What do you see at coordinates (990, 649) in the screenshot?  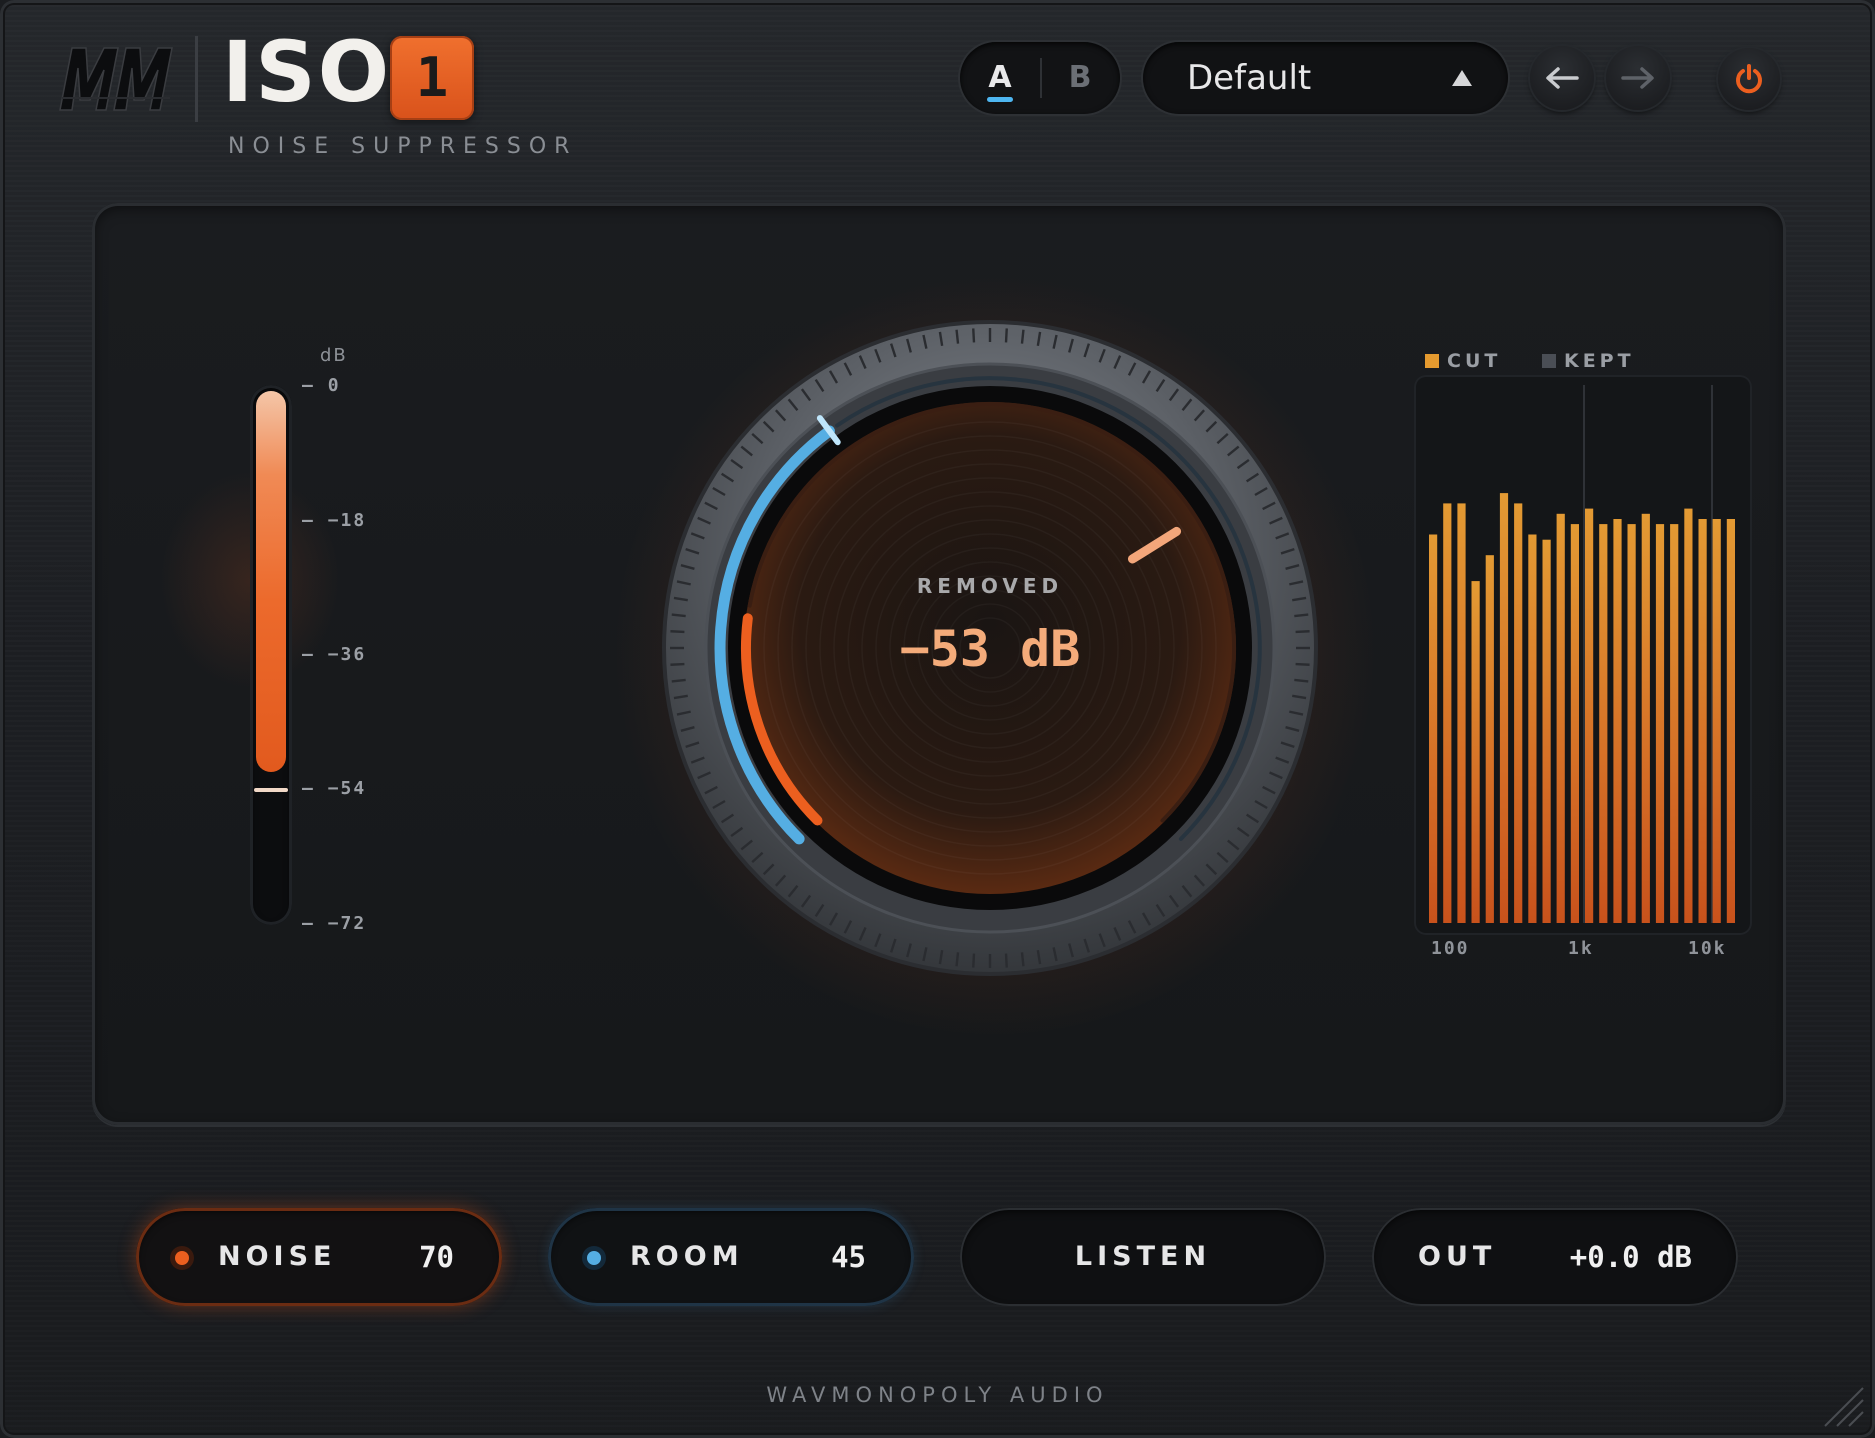 I see `reduction-readout: −53 dB` at bounding box center [990, 649].